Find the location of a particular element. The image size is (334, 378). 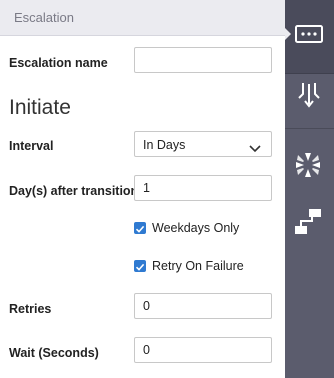

wait-seconds-input is located at coordinates (203, 350).